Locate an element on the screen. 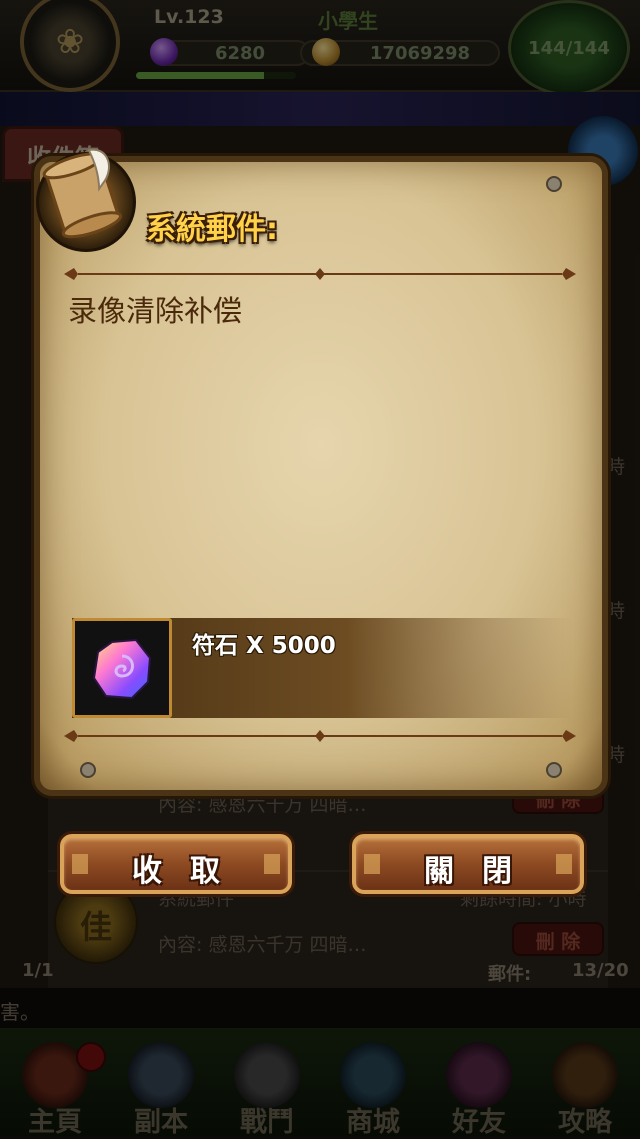  reward-label: 符石 X 5000 is located at coordinates (264, 646).